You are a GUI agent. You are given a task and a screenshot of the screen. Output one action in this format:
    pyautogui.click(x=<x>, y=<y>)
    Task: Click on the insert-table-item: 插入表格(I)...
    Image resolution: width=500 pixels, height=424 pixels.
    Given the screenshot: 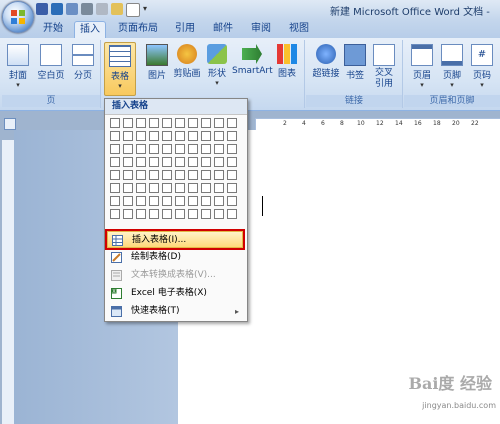 What is the action you would take?
    pyautogui.click(x=175, y=239)
    